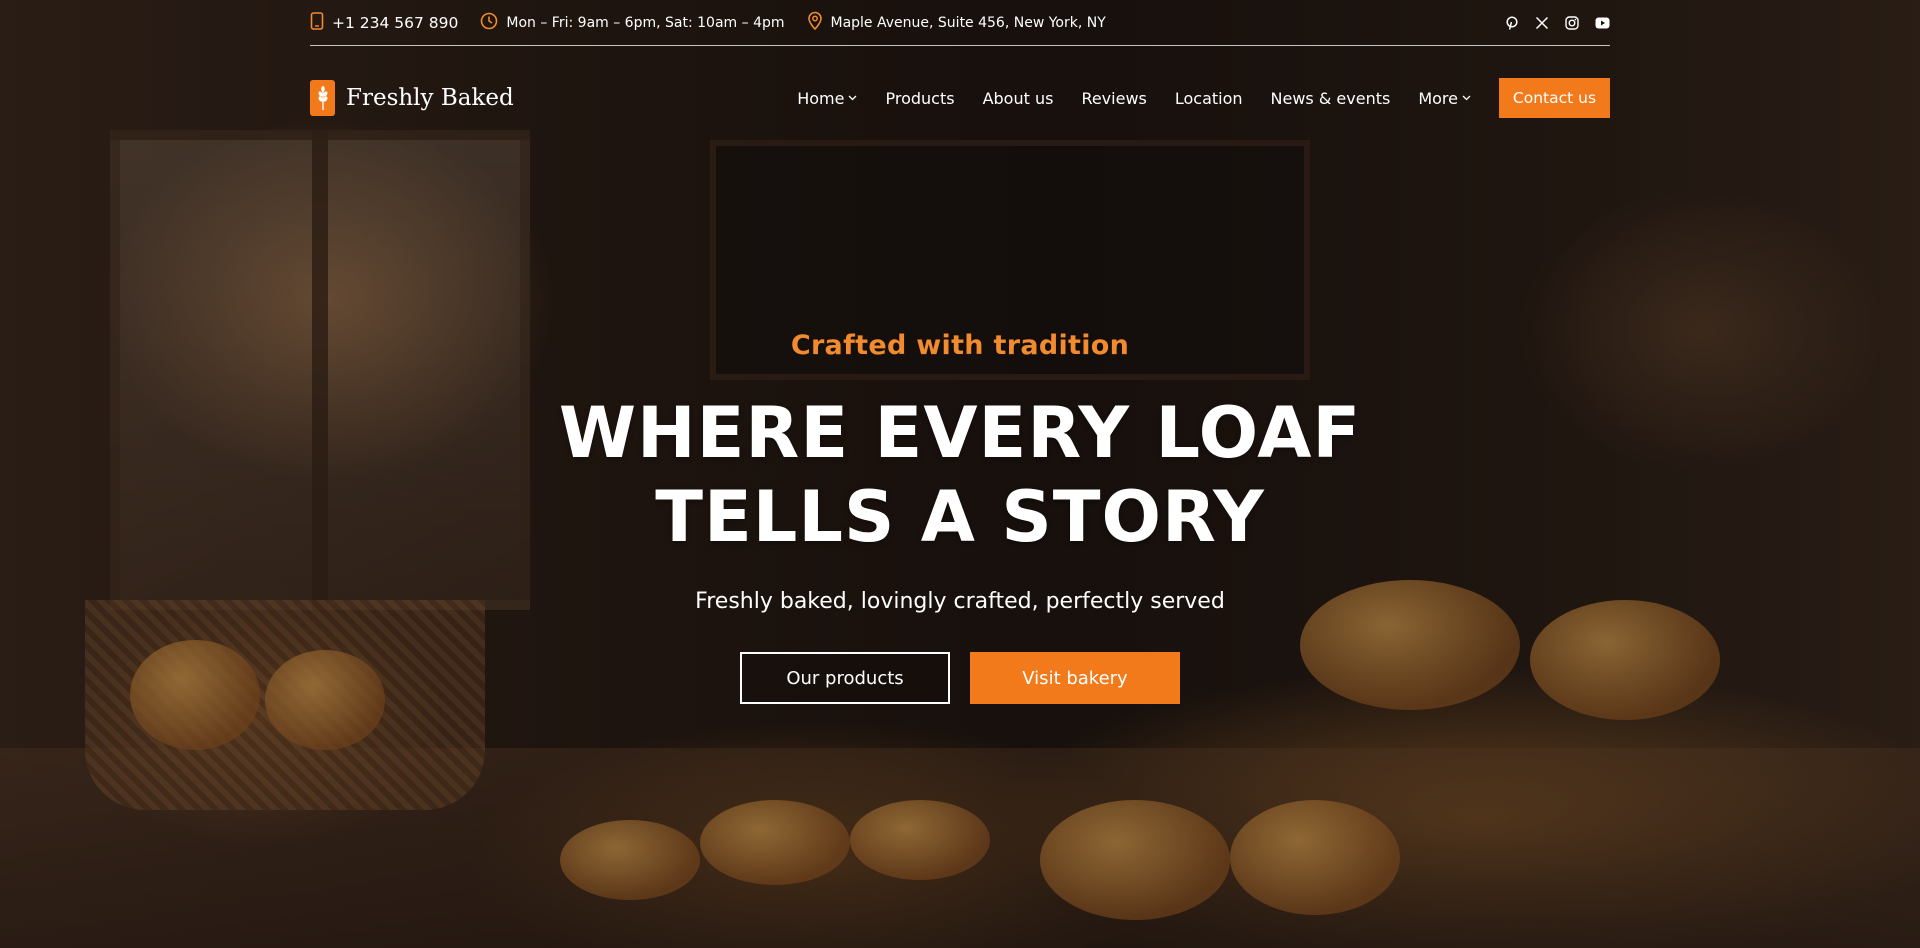 This screenshot has width=1920, height=948. I want to click on hero-headline-line-2: TELLS A STORY, so click(960, 517).